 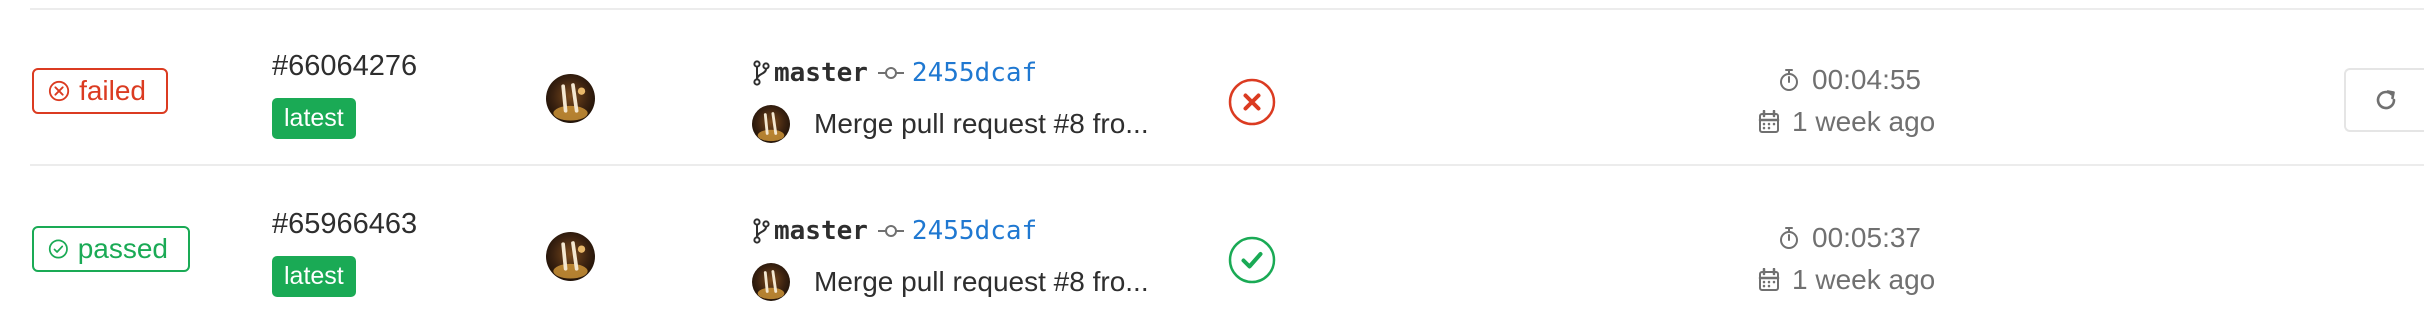 What do you see at coordinates (1227, 165) in the screenshot?
I see `row-divider` at bounding box center [1227, 165].